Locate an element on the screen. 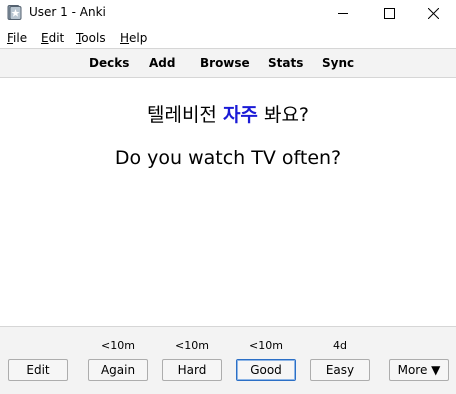  window-title: User 1 - Anki is located at coordinates (67, 12).